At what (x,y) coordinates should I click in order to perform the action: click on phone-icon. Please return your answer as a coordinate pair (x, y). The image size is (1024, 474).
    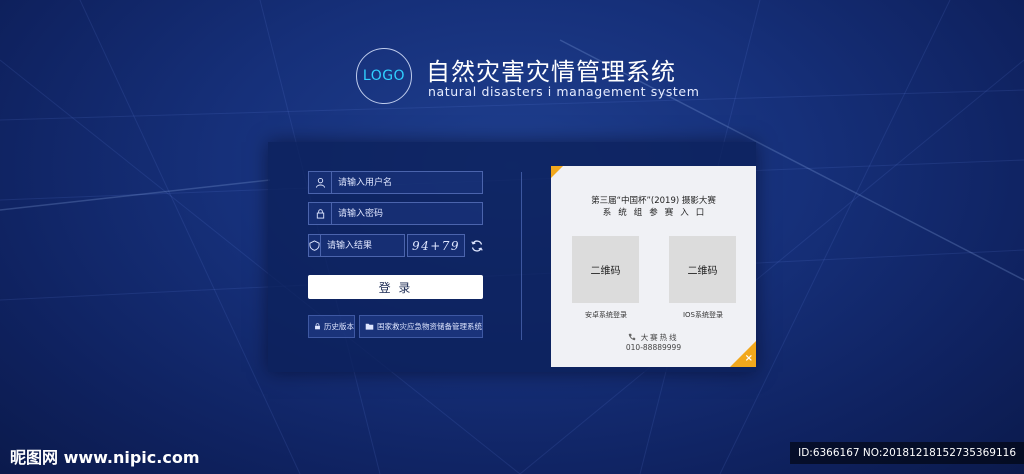
    Looking at the image, I should click on (632, 337).